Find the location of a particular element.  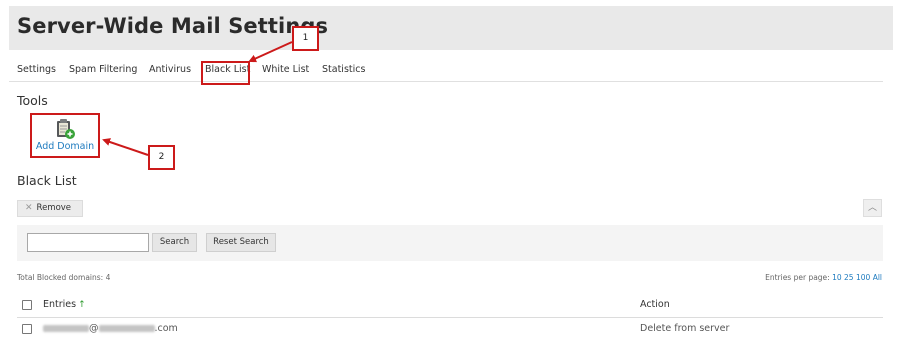

entry-at-sign: @ is located at coordinates (94, 328).